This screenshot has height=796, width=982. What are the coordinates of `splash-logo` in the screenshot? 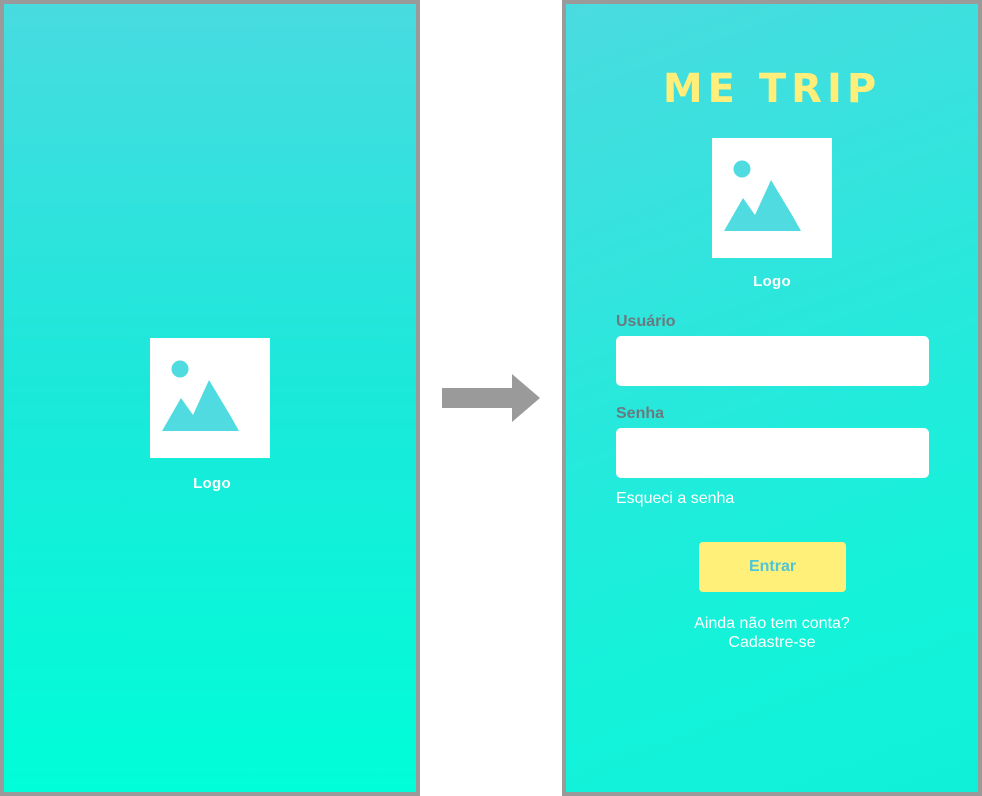 It's located at (210, 398).